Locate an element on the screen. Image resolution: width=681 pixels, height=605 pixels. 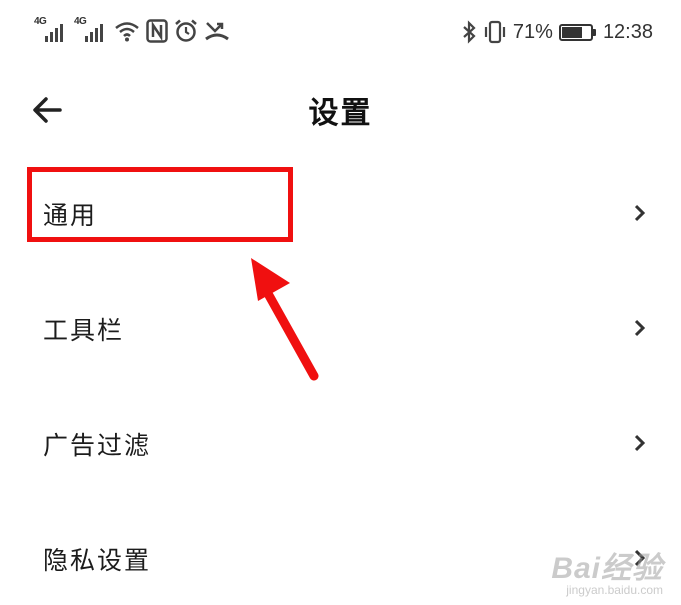
app-bar: 设置 is located at coordinates (340, 111).